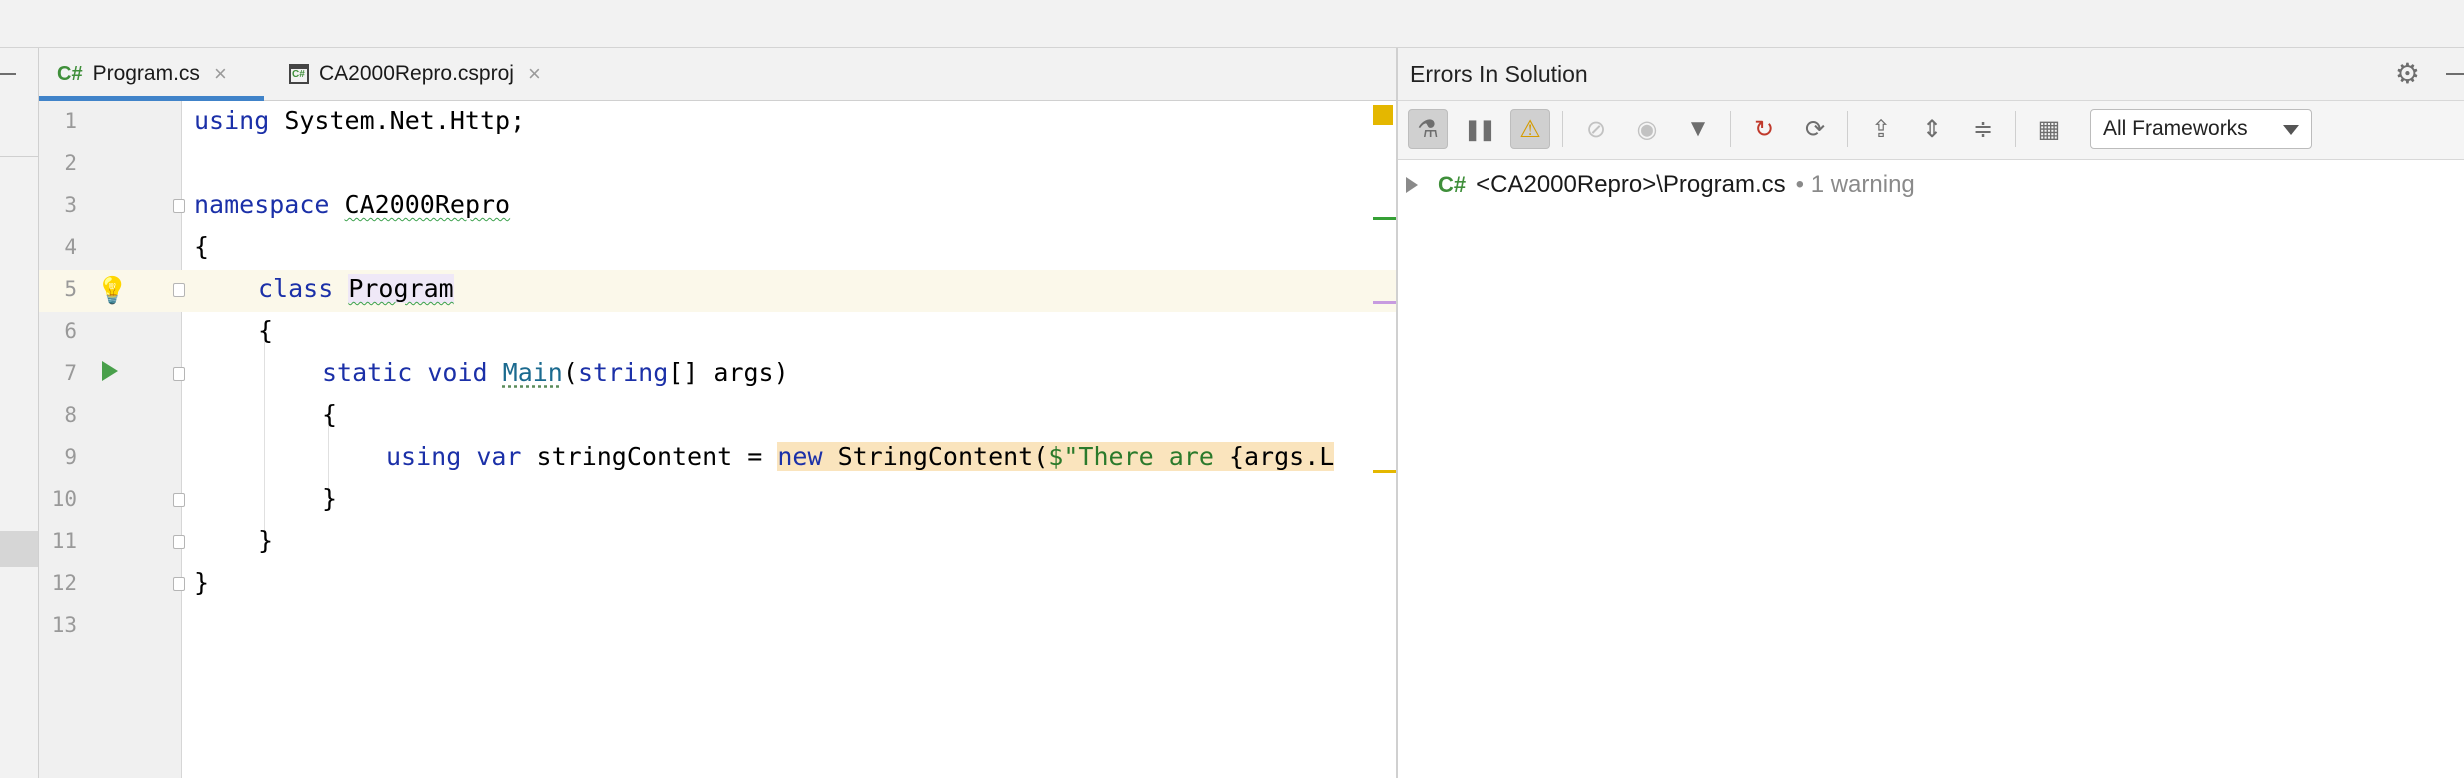 This screenshot has height=778, width=2464. I want to click on line-number: 6, so click(70, 331).